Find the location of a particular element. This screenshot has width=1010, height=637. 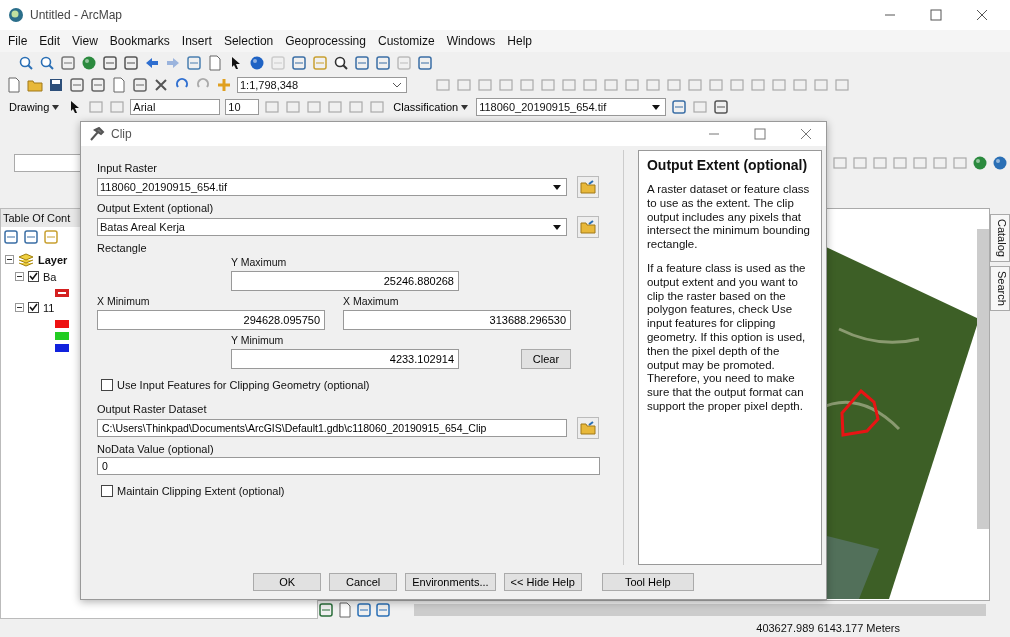

dialog-button: << Hide Help is located at coordinates (542, 582).